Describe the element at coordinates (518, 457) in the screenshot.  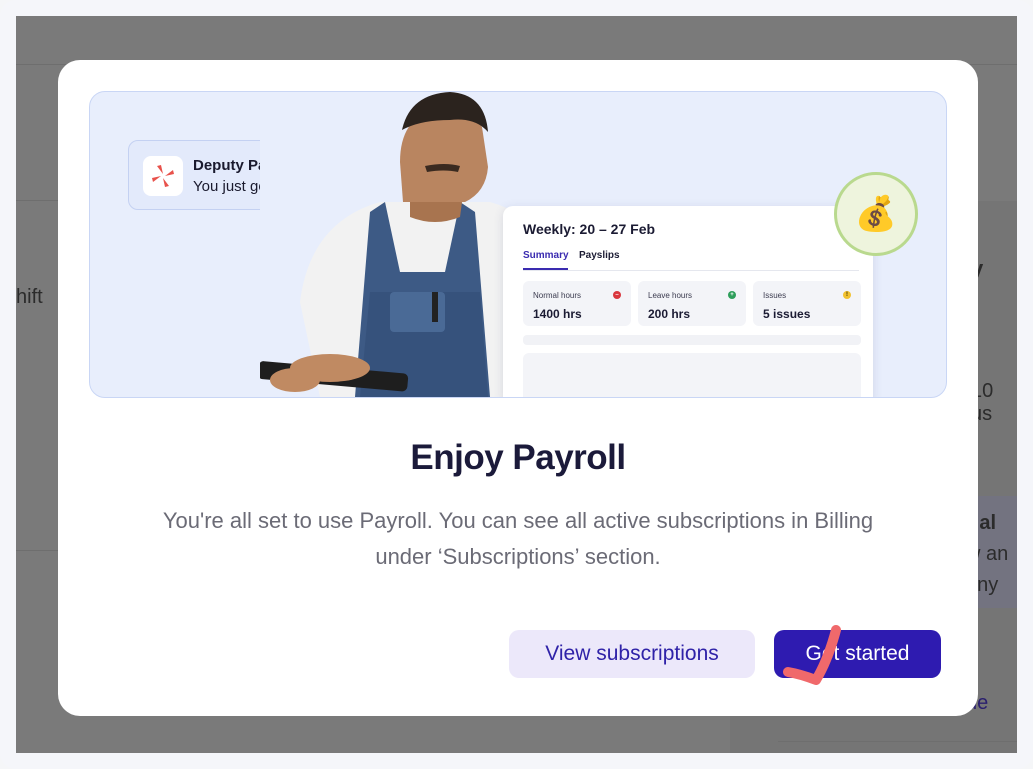
I see `modal-title: Enjoy Payroll` at that location.